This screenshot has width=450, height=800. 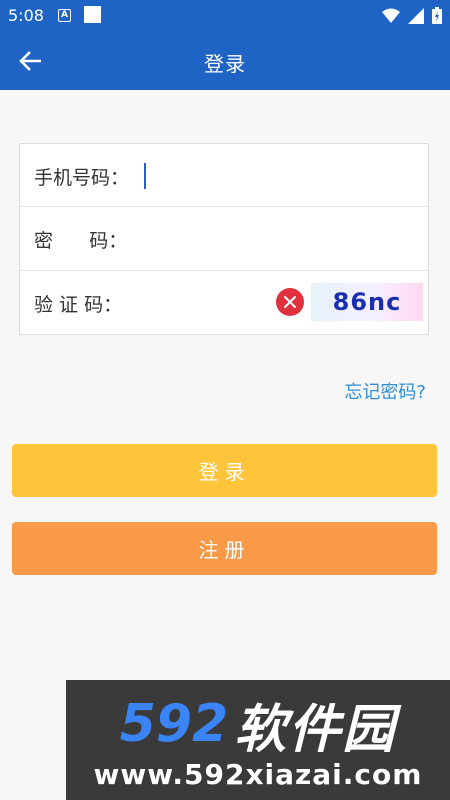 I want to click on status-bar: 5:08 A, so click(x=225, y=16).